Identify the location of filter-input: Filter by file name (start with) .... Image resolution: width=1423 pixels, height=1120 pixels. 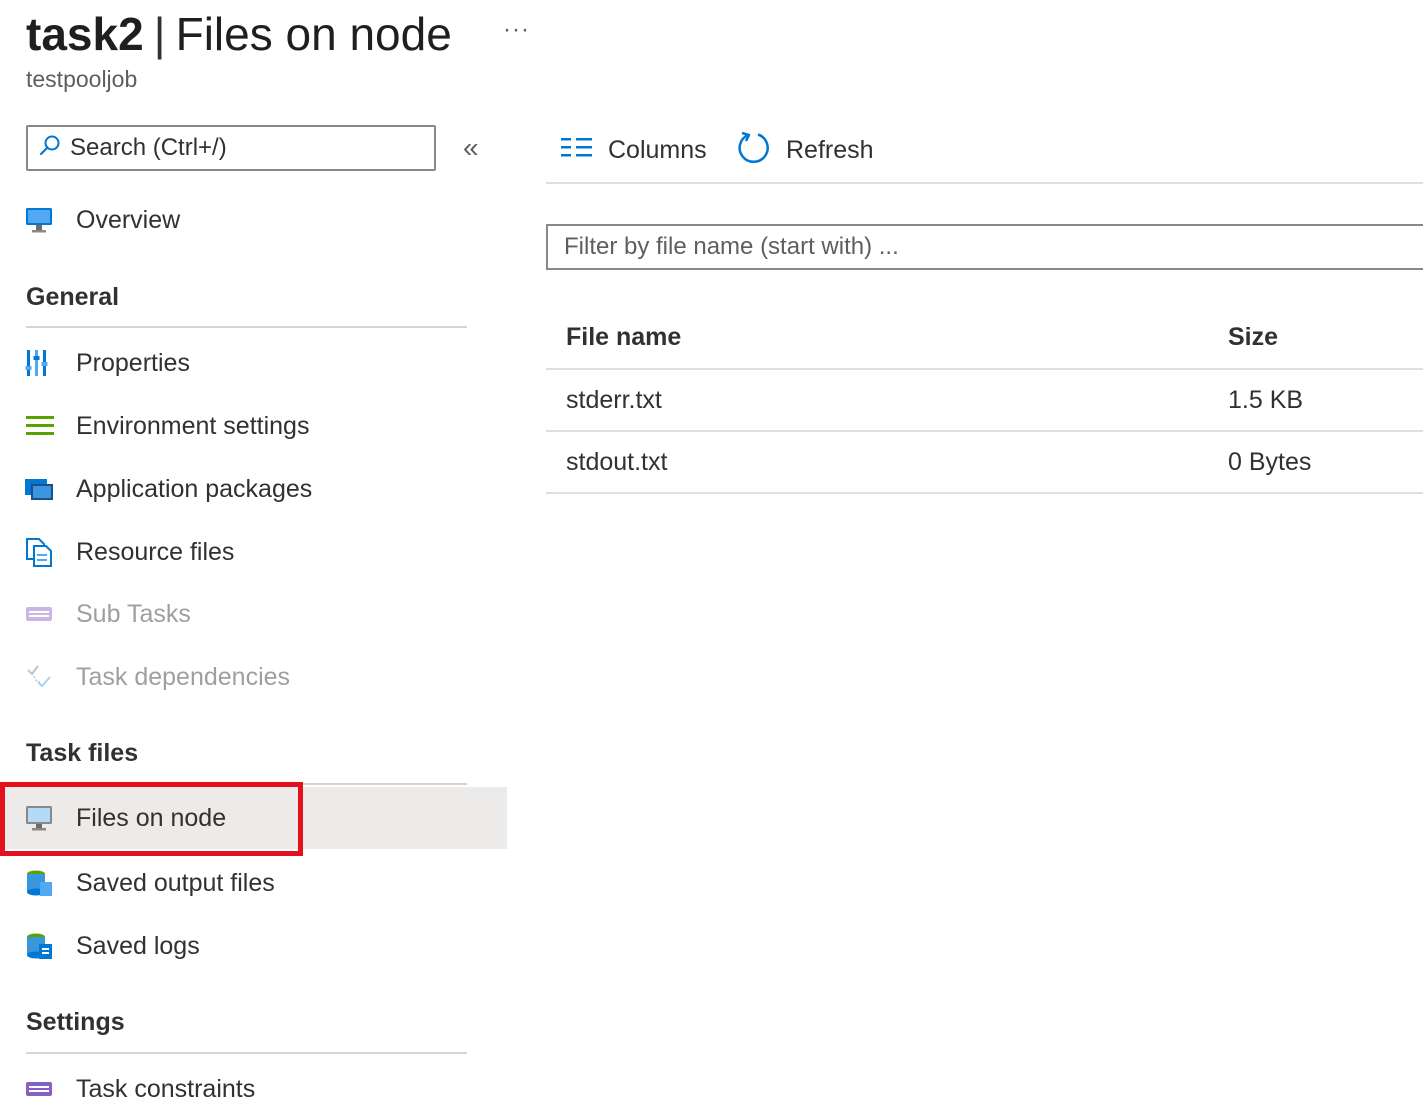
(984, 247).